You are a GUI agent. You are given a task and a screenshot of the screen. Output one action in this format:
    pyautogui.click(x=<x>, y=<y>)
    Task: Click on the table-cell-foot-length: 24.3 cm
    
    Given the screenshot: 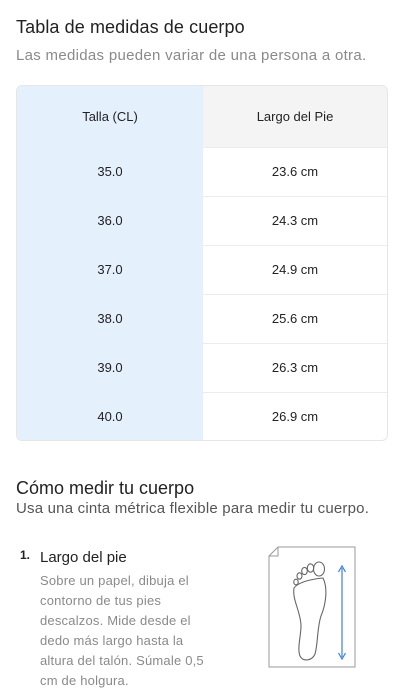 What is the action you would take?
    pyautogui.click(x=295, y=220)
    